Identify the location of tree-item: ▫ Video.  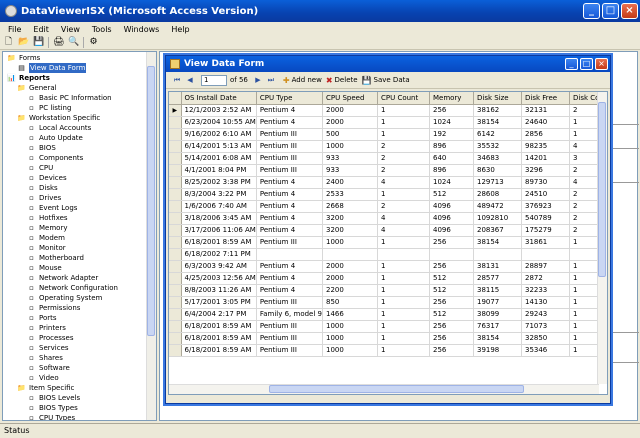
(43, 378).